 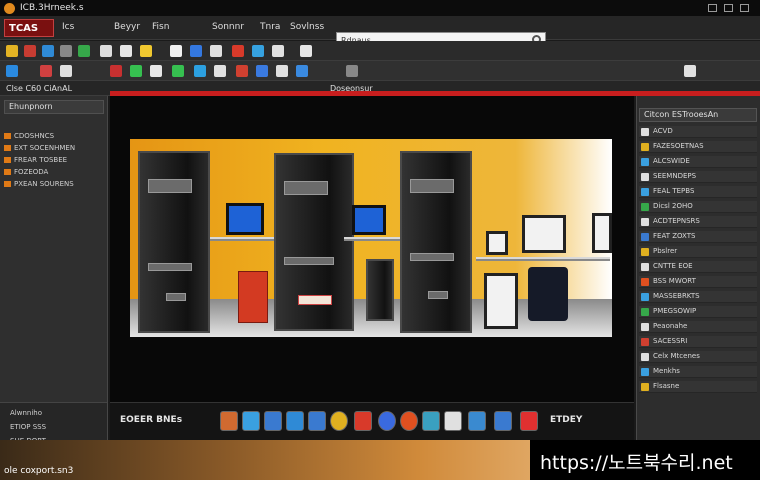 What do you see at coordinates (544, 234) in the screenshot?
I see `crt-monitor` at bounding box center [544, 234].